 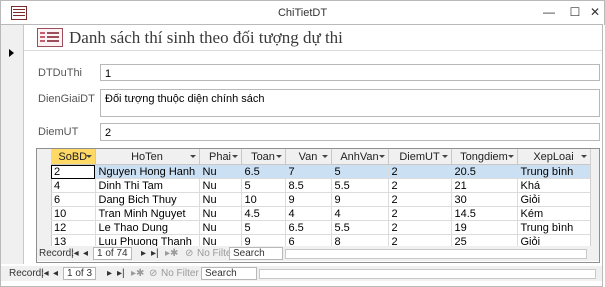 I want to click on close-button: ✕, so click(x=593, y=12).